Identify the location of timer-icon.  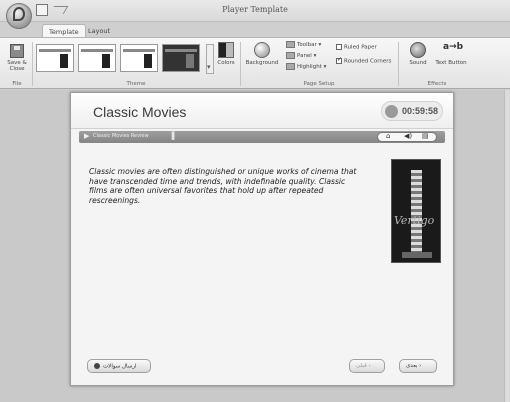
(391, 111).